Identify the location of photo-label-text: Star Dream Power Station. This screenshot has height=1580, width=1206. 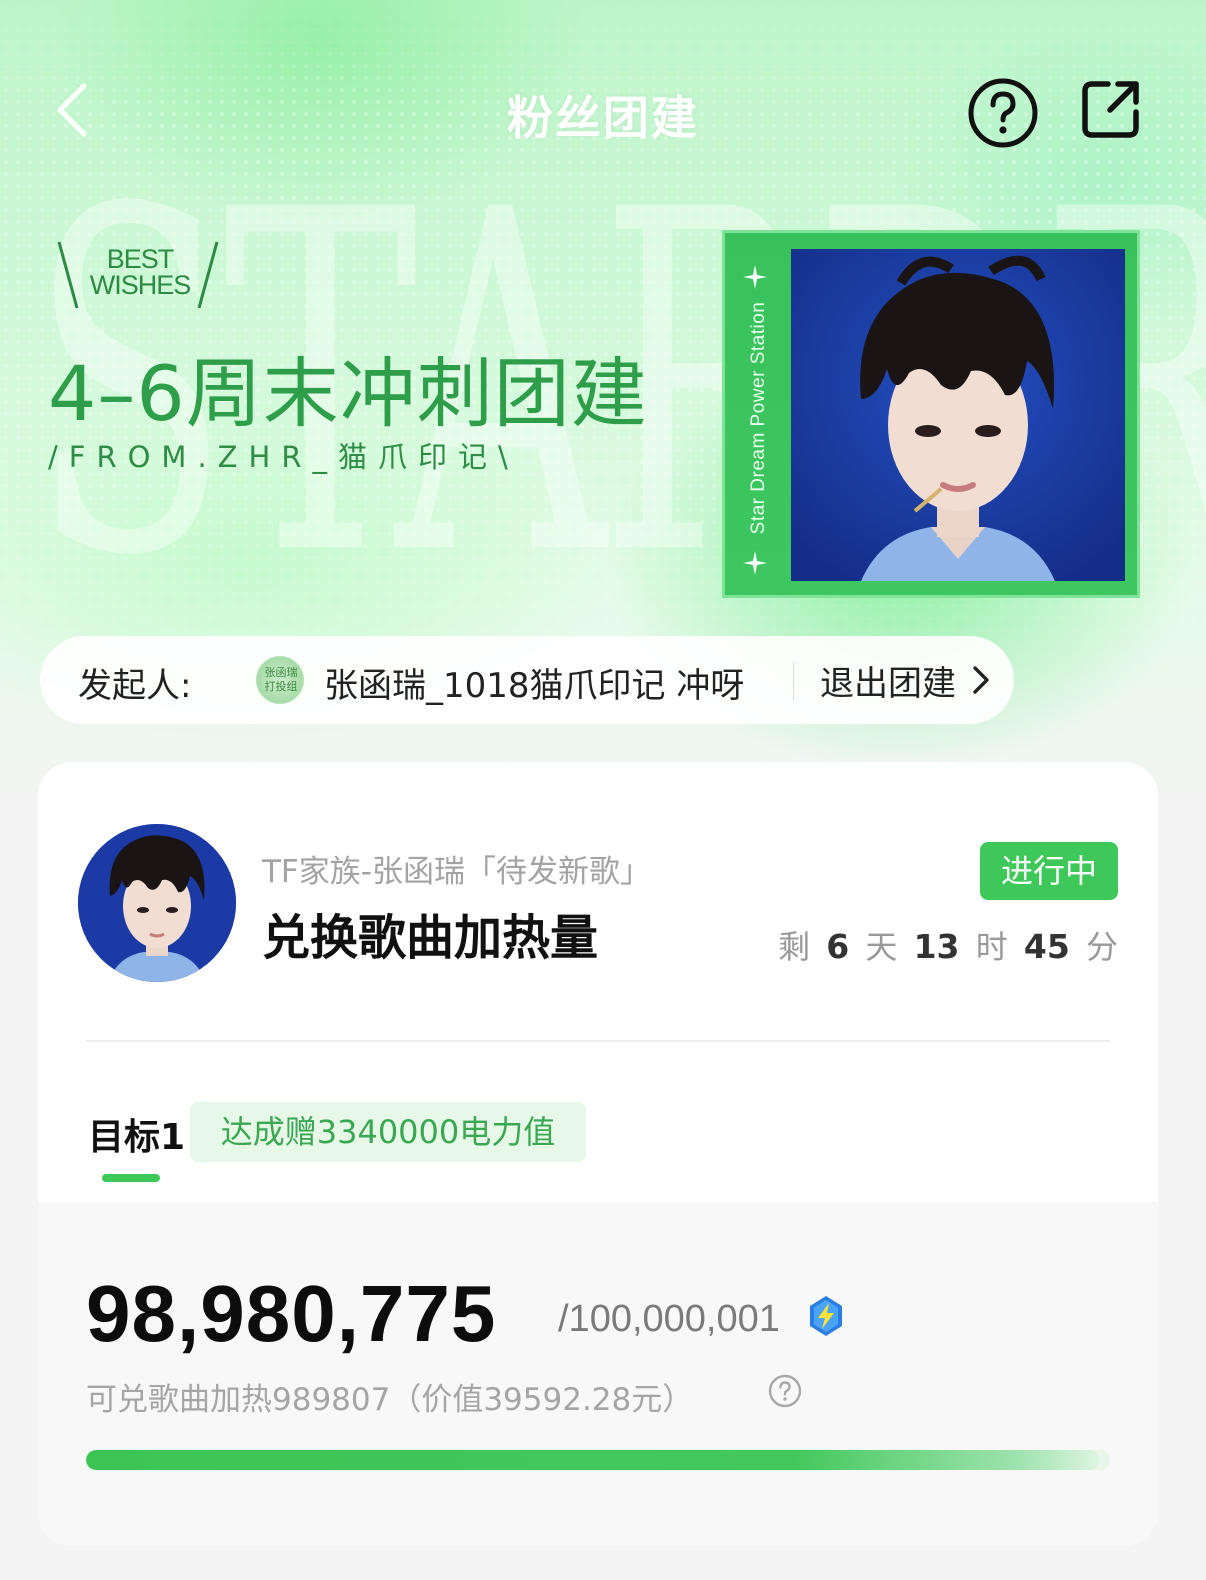
(758, 418).